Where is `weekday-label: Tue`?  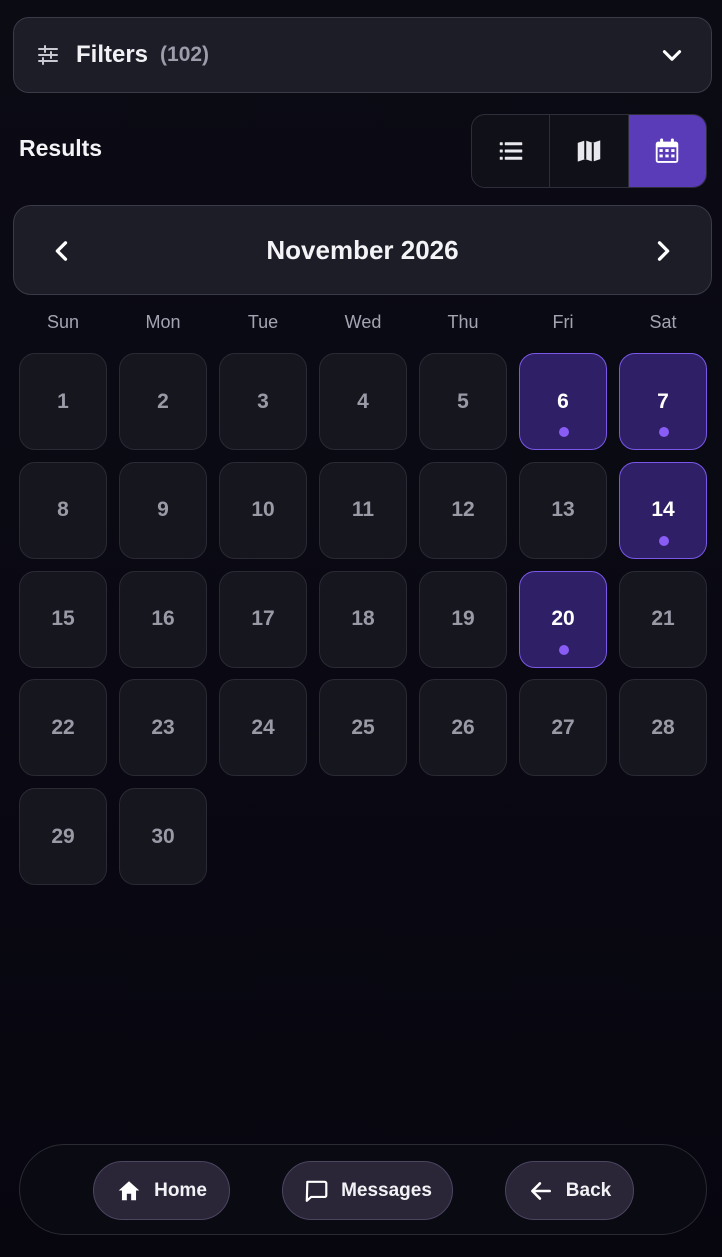
weekday-label: Tue is located at coordinates (263, 322).